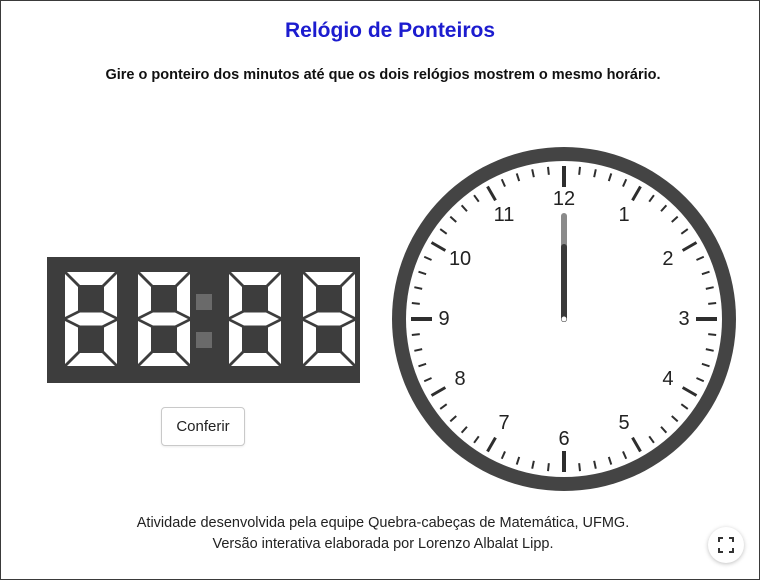  Describe the element at coordinates (564, 199) in the screenshot. I see `numeral-12: 12` at that location.